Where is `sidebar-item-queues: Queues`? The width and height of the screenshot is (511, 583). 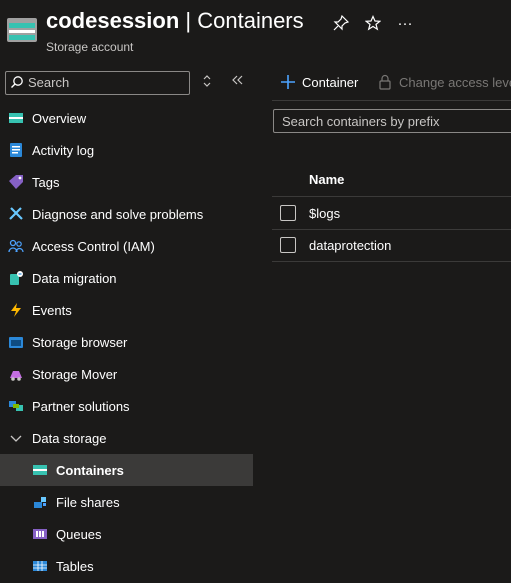 sidebar-item-queues: Queues is located at coordinates (126, 534).